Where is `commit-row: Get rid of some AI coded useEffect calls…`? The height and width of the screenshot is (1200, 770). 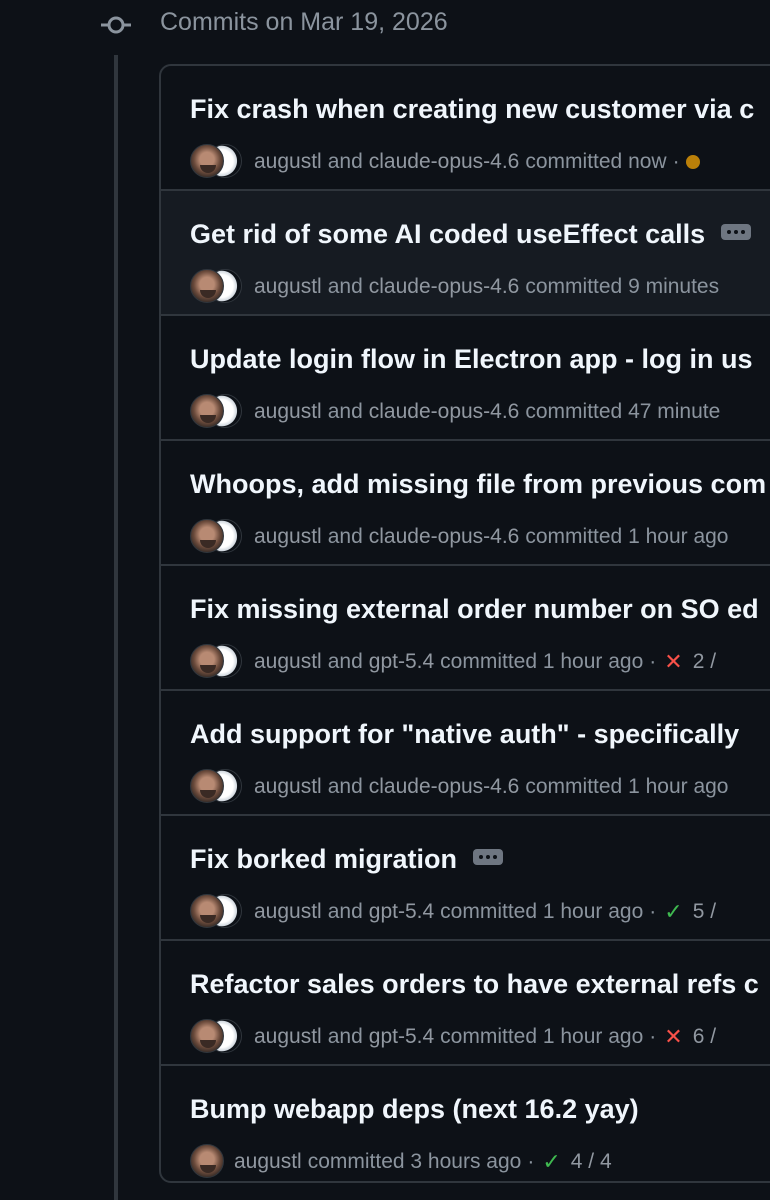 commit-row: Get rid of some AI coded useEffect calls… is located at coordinates (465, 253).